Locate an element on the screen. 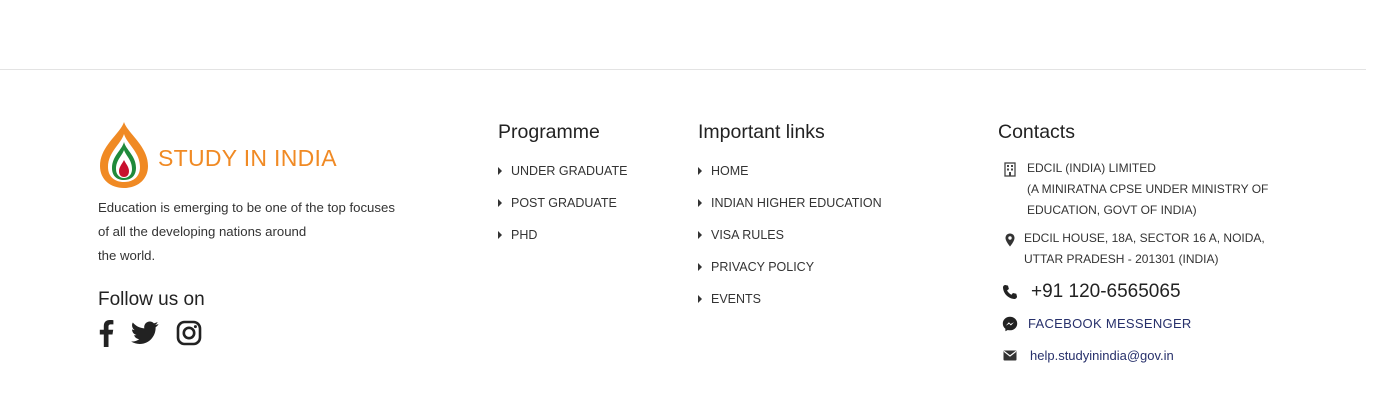  facebook-messenger-link: FACEBOOK MESSENGER is located at coordinates (1133, 323).